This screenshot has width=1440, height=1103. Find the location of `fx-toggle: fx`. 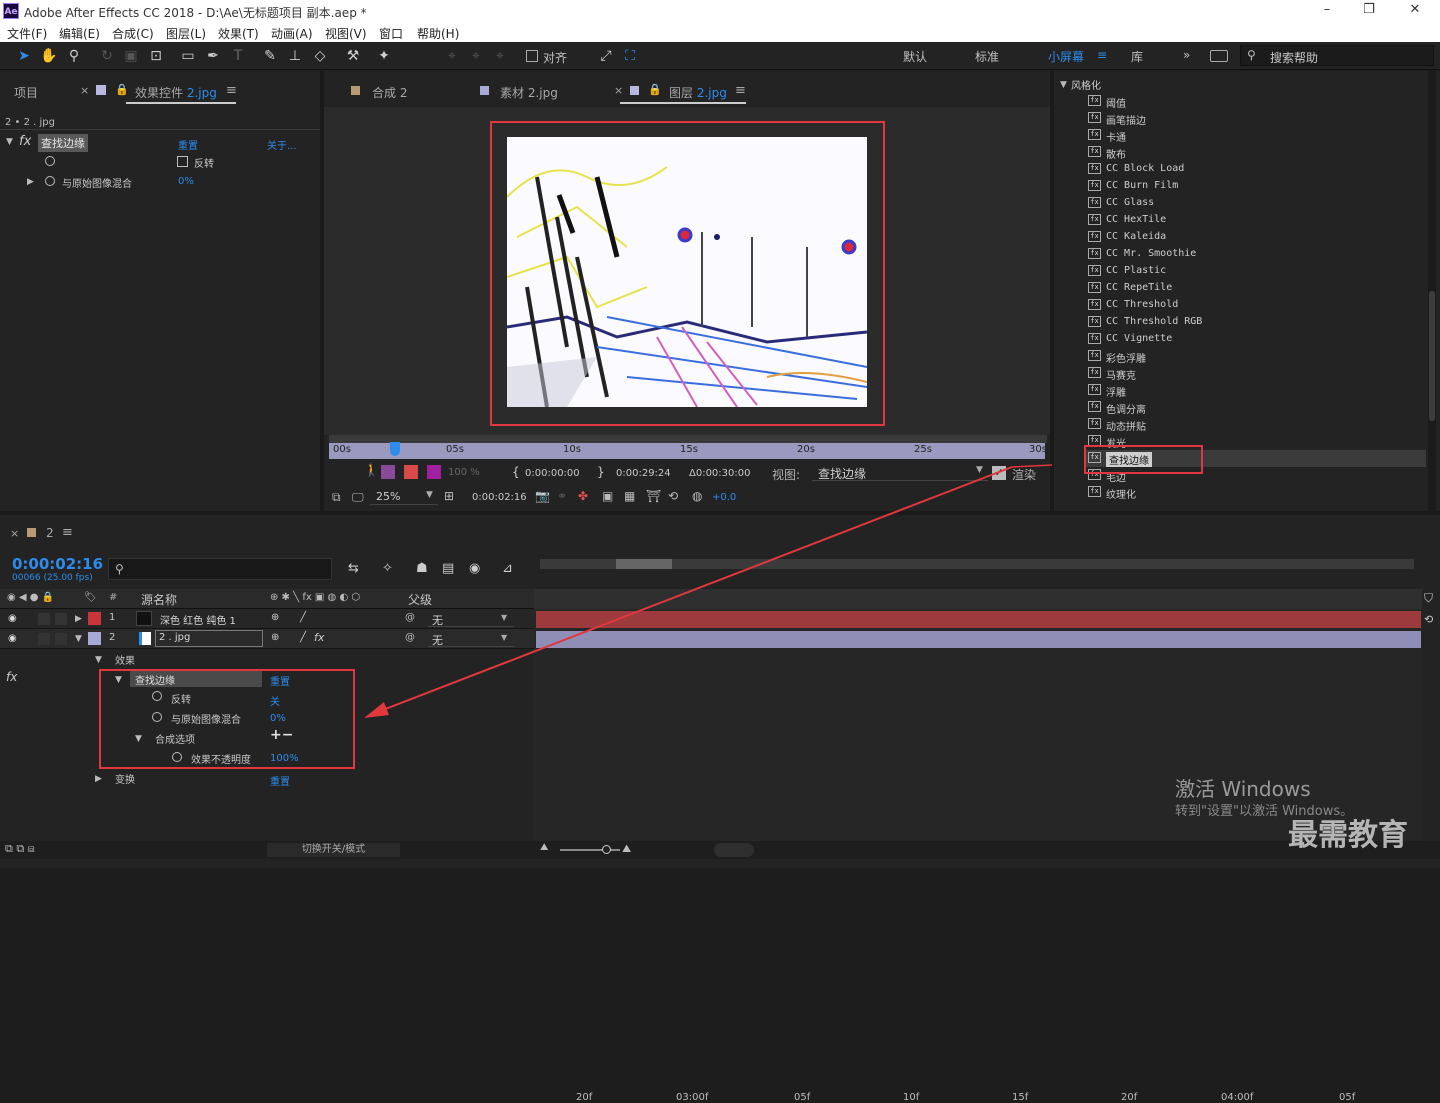

fx-toggle: fx is located at coordinates (11, 677).